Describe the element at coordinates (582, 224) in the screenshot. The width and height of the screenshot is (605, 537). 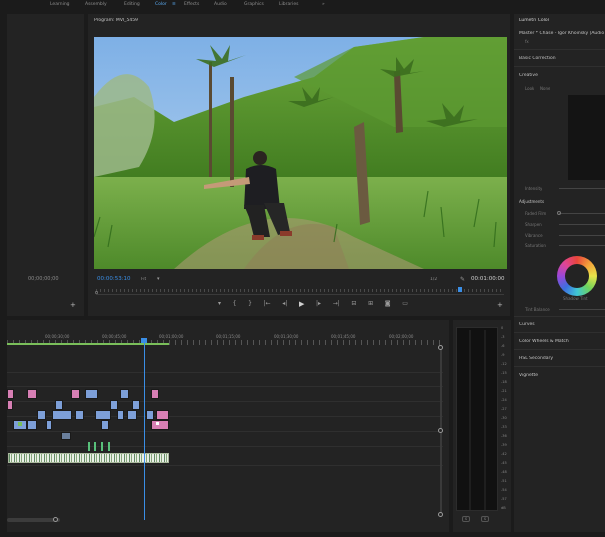
I see `sharpen-slider` at that location.